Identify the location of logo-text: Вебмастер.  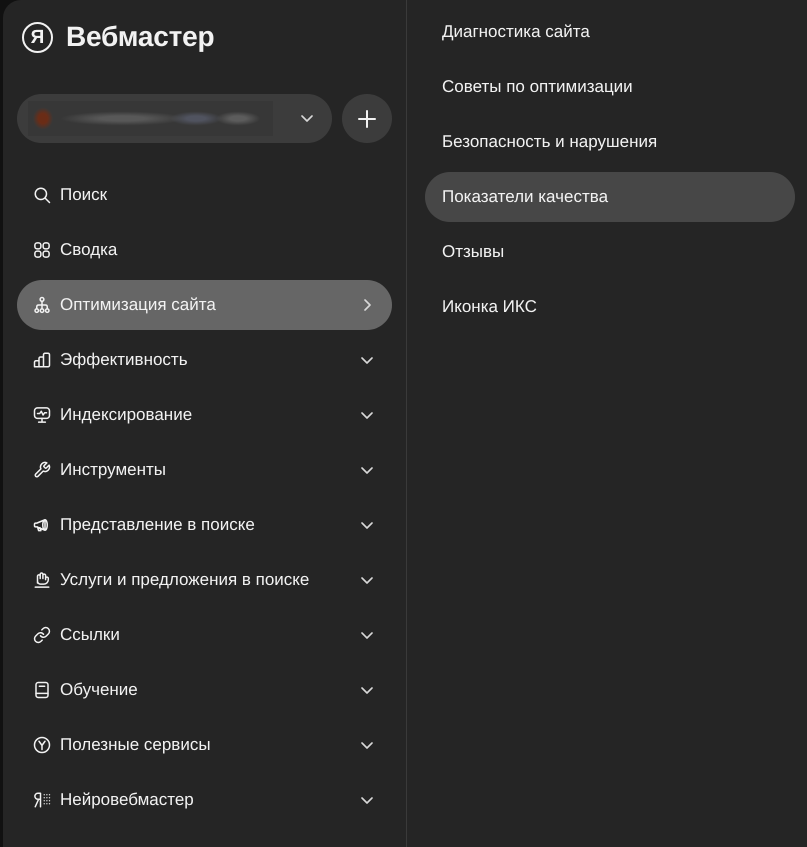
(140, 37).